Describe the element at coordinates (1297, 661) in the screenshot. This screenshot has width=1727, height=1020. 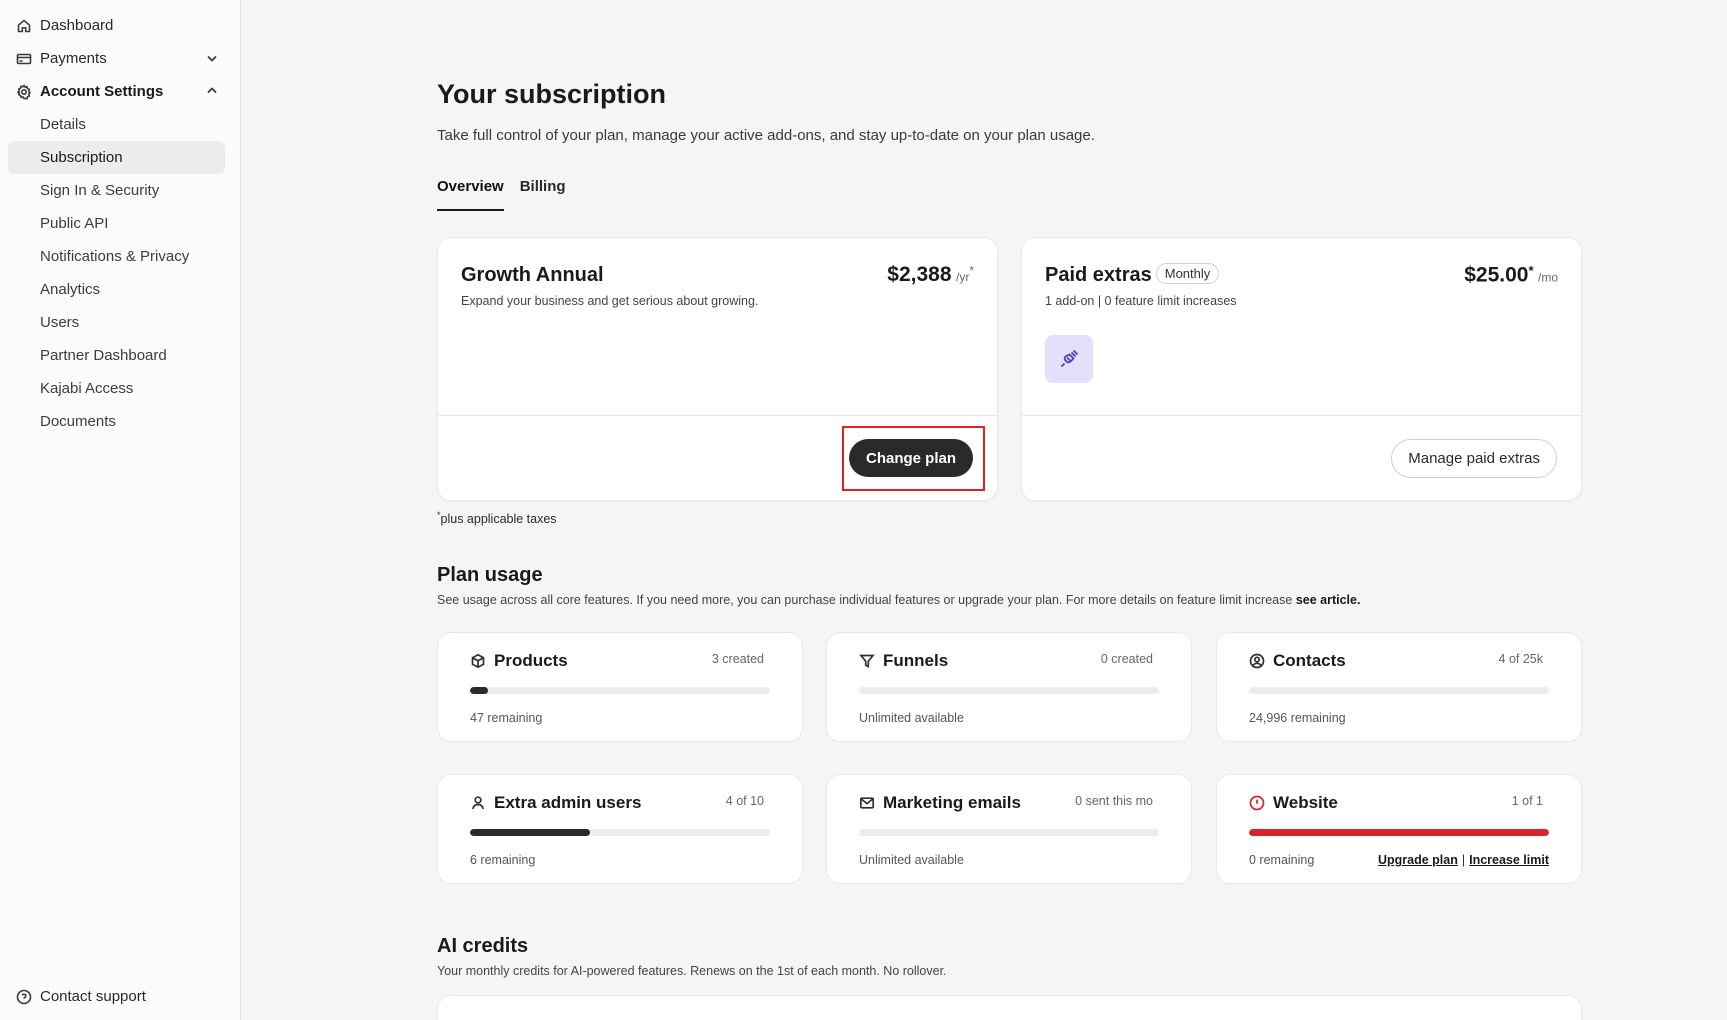
I see `usage-card-header: Contacts` at that location.